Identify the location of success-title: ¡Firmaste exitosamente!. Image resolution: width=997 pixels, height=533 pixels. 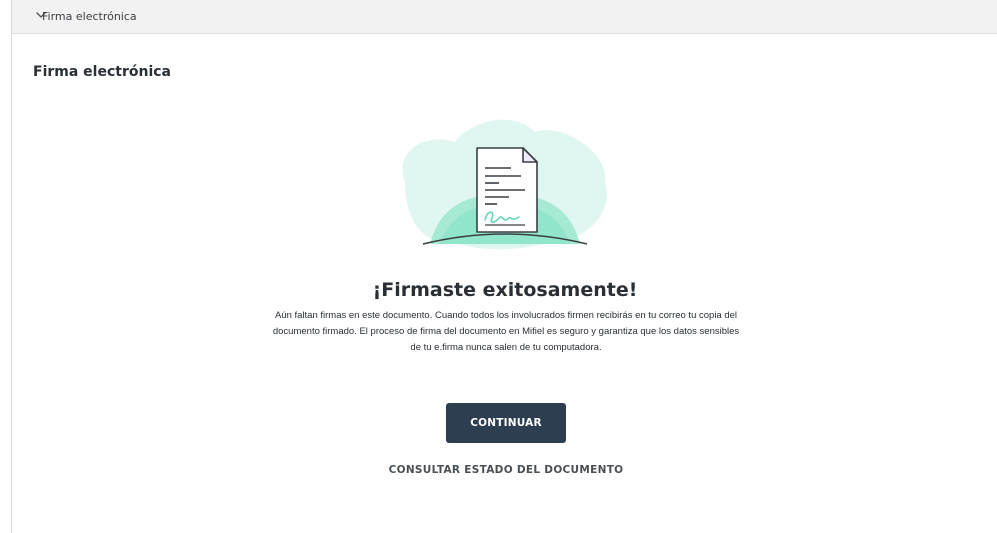
(505, 290).